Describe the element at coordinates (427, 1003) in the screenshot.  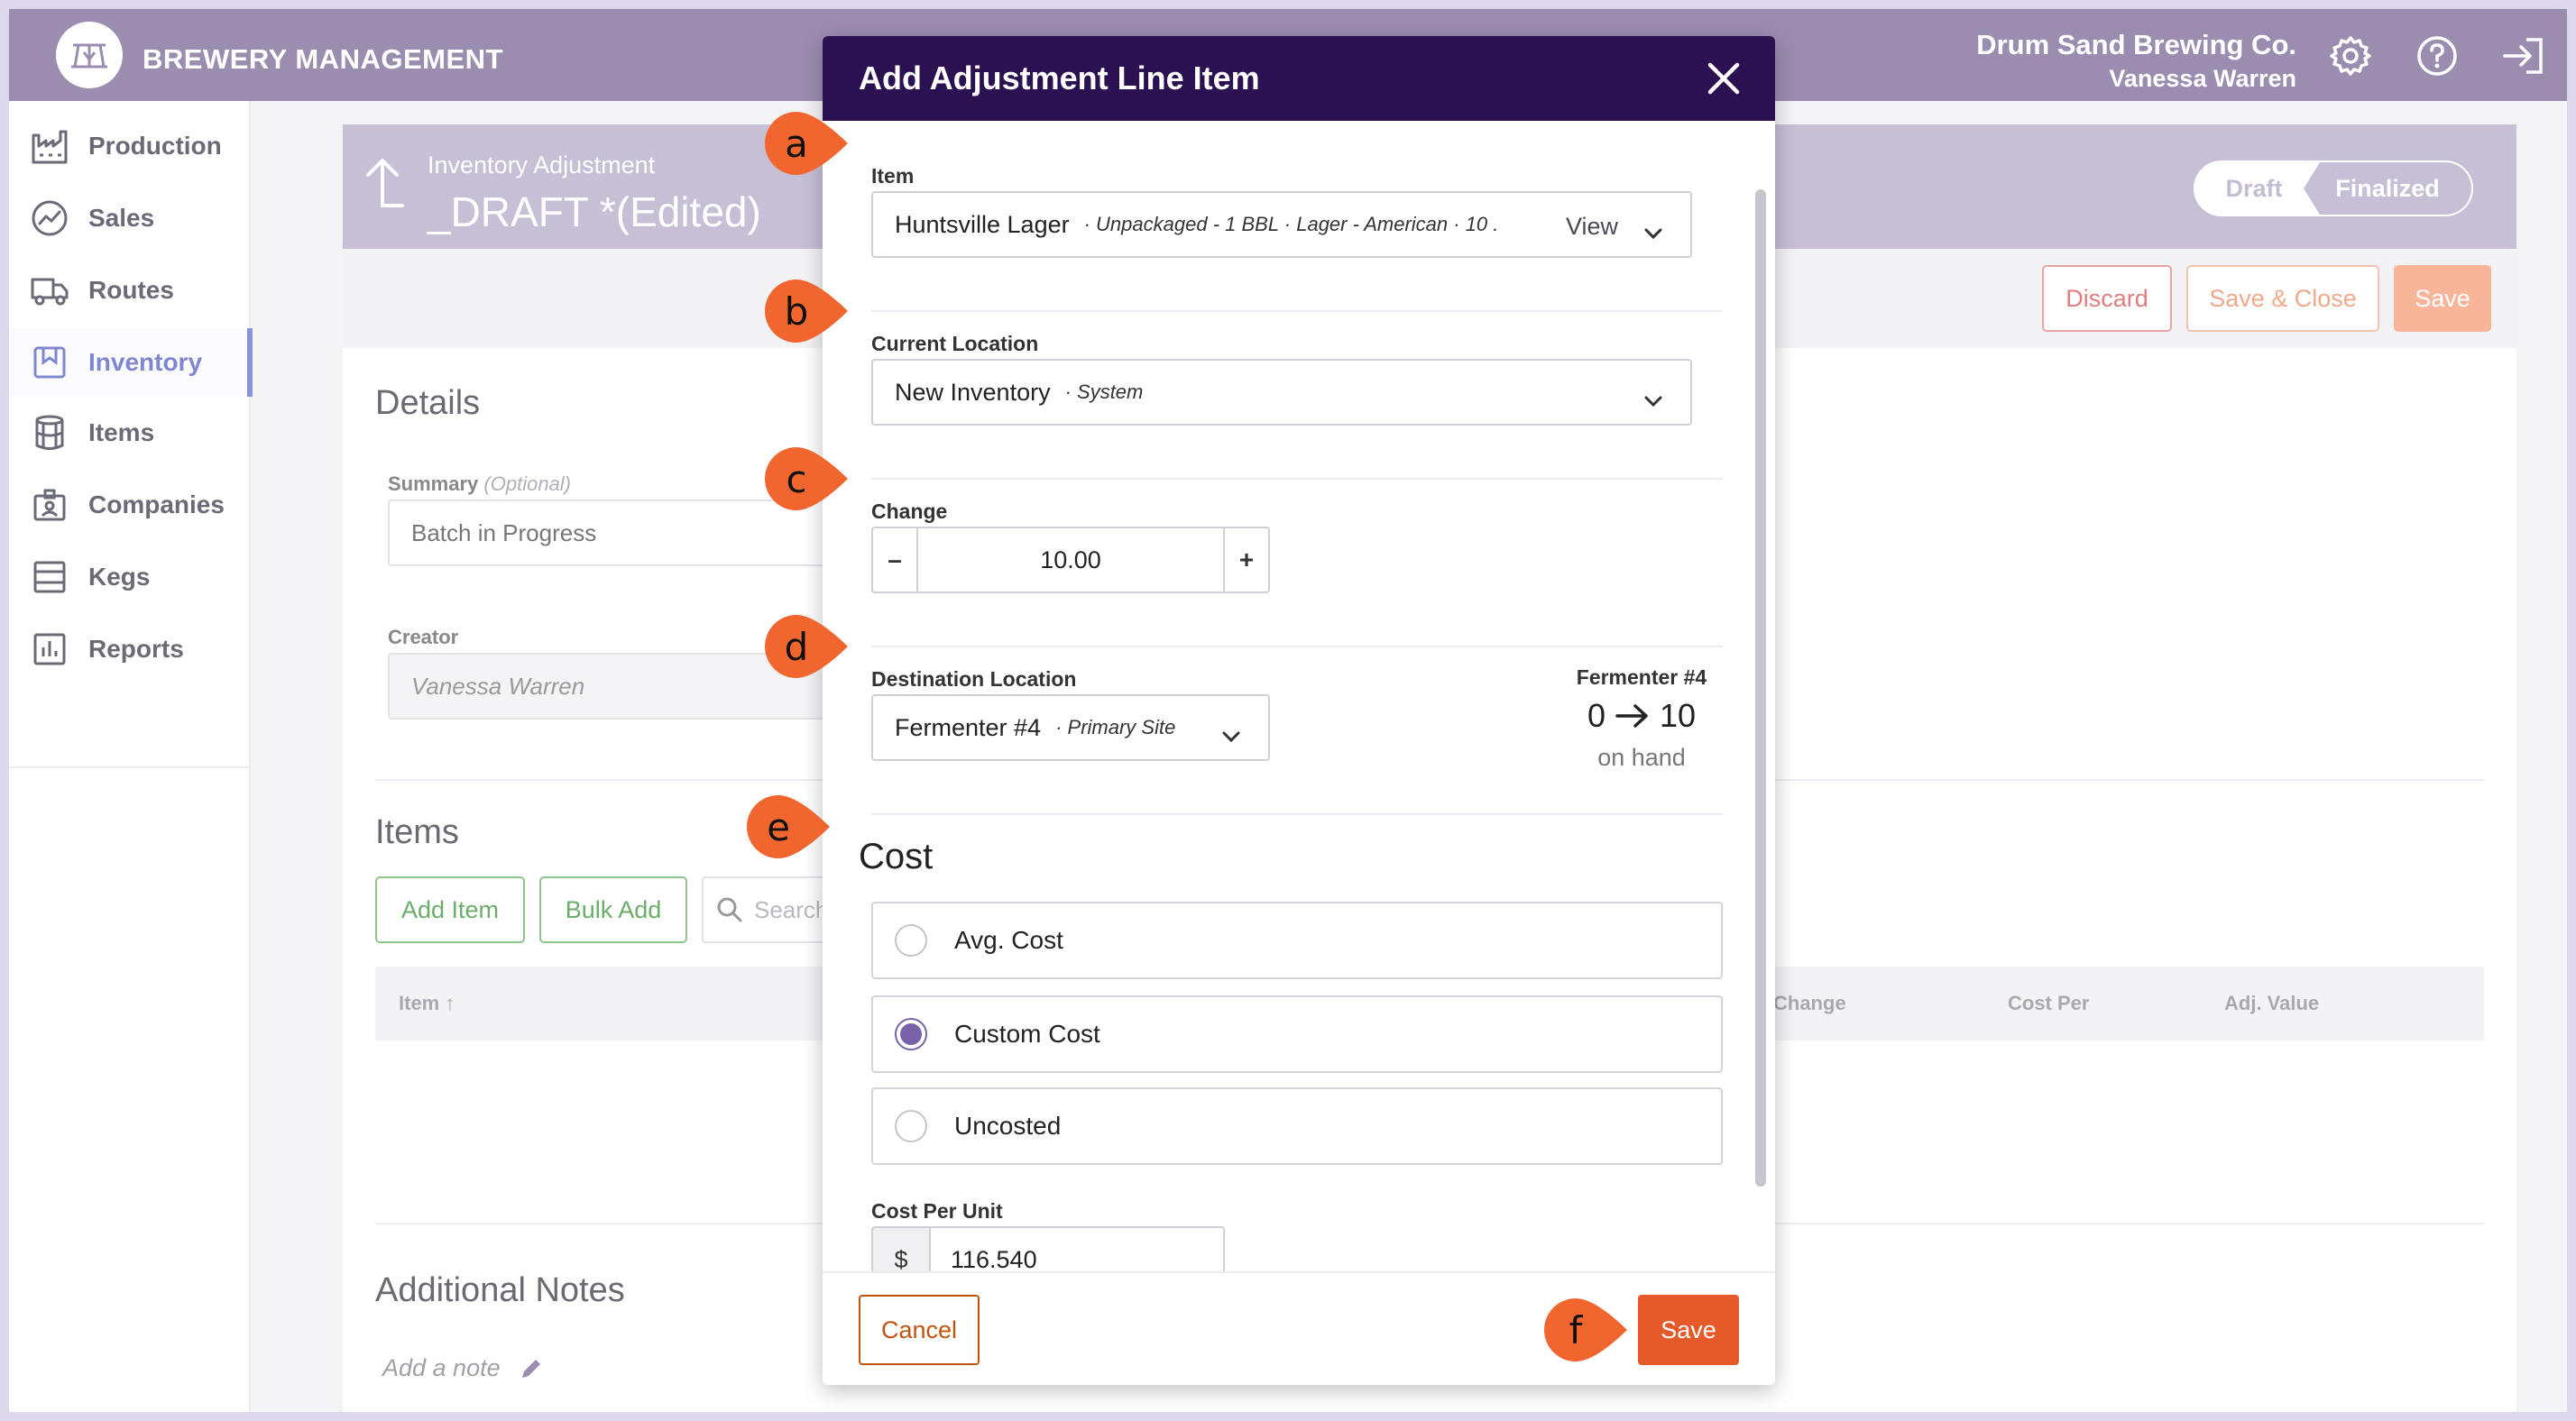
I see `column-item: Item ↑` at that location.